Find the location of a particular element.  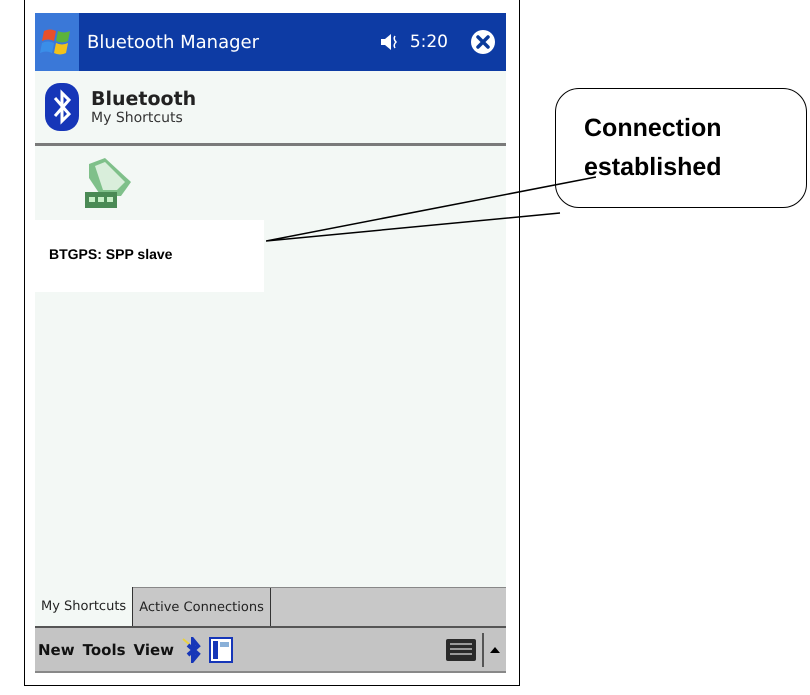

window-title: Bluetooth Manager is located at coordinates (173, 42).